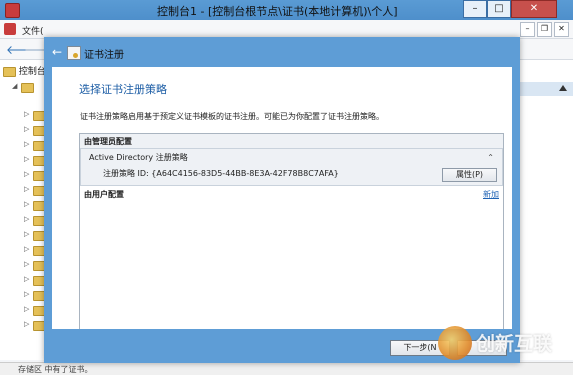 The image size is (573, 375). I want to click on tree-root-label: 控制台, so click(32, 72).